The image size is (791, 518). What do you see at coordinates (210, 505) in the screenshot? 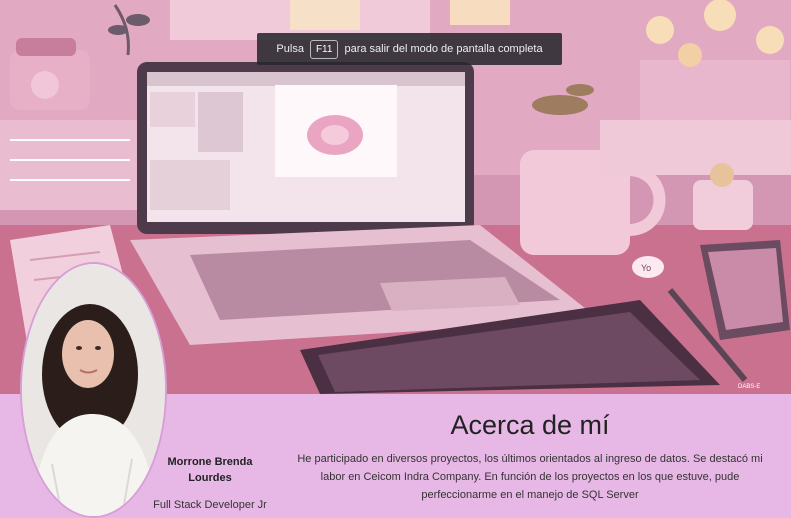
I see `profile-role: Full Stack Developer Jr` at bounding box center [210, 505].